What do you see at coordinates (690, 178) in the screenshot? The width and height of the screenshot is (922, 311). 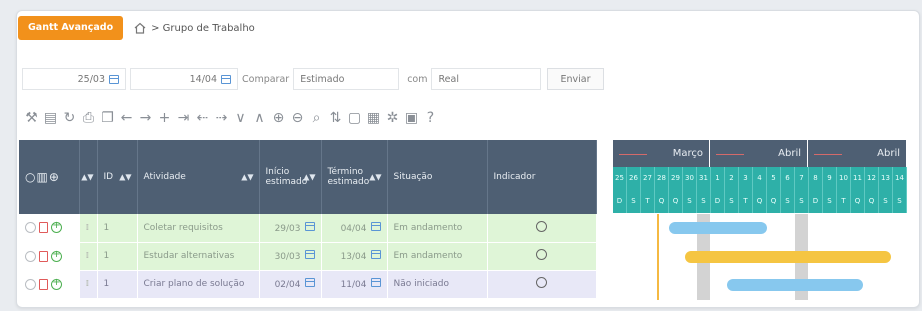 I see `gantt-day-cell: 30` at bounding box center [690, 178].